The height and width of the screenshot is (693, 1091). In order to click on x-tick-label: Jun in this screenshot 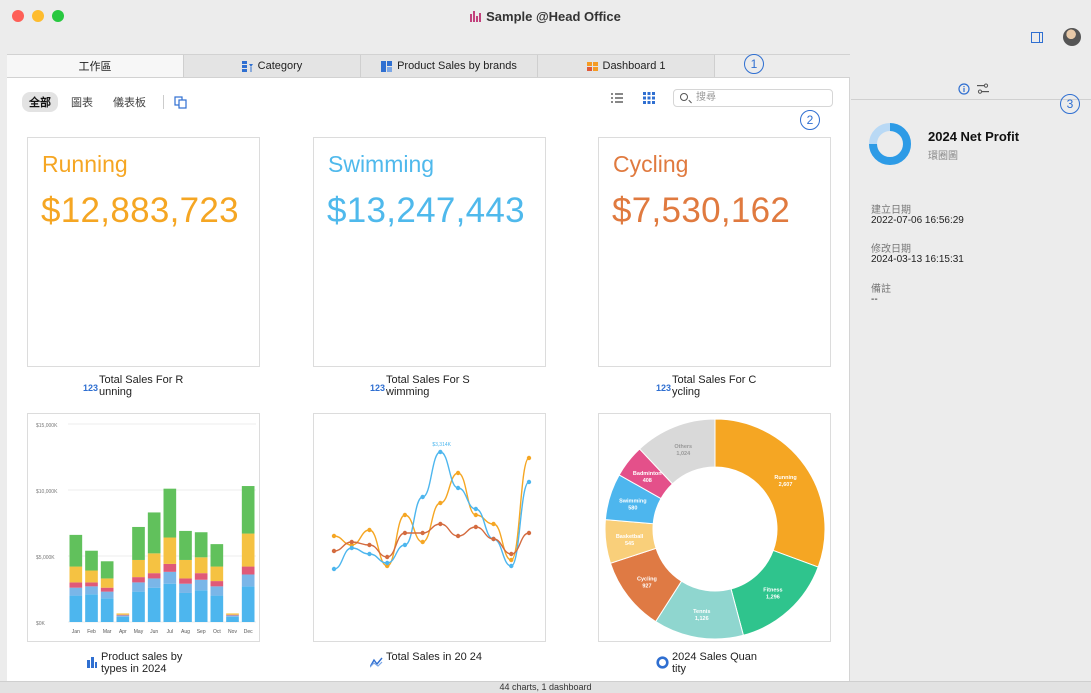, I will do `click(154, 632)`.